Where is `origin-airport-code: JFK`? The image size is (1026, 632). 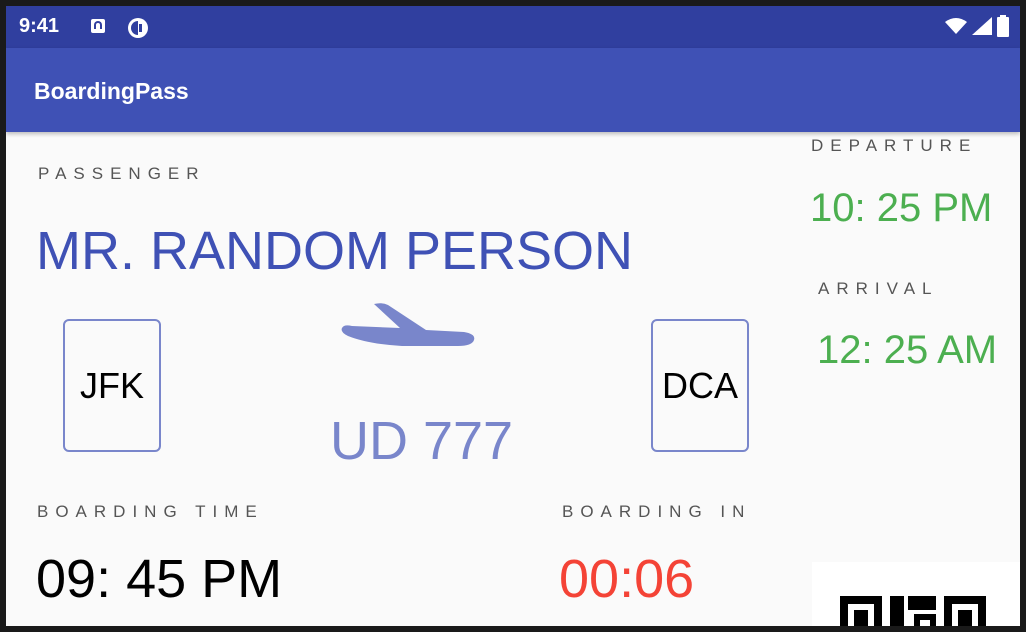
origin-airport-code: JFK is located at coordinates (111, 385).